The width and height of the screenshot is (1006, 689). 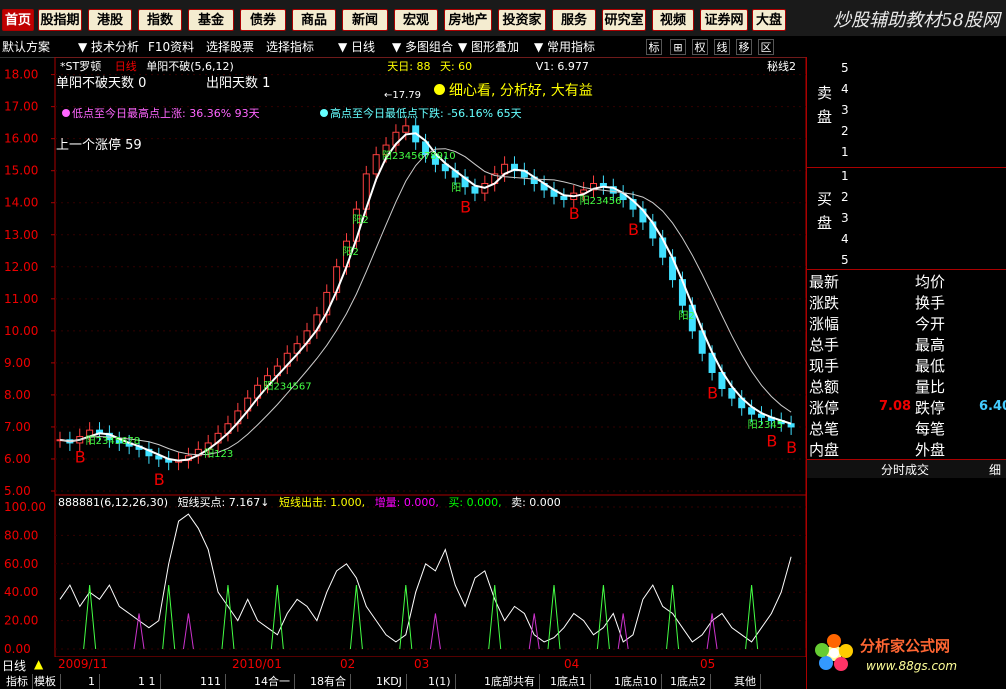 I want to click on increment: 增量: 0.000,, so click(x=406, y=502).